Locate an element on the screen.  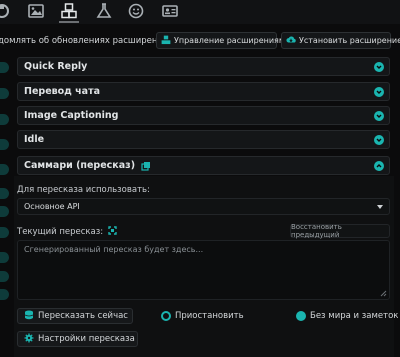
no-world-info-checkbox: Без мира и заметок is located at coordinates (347, 316).